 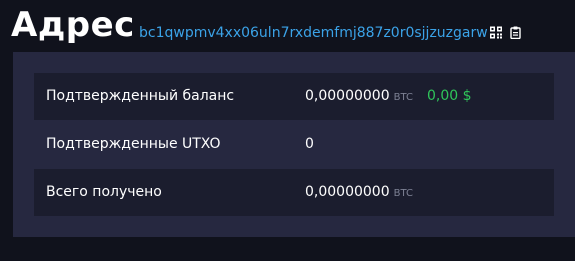 What do you see at coordinates (347, 96) in the screenshot?
I see `confirmed-balance-amount: 0,00000000` at bounding box center [347, 96].